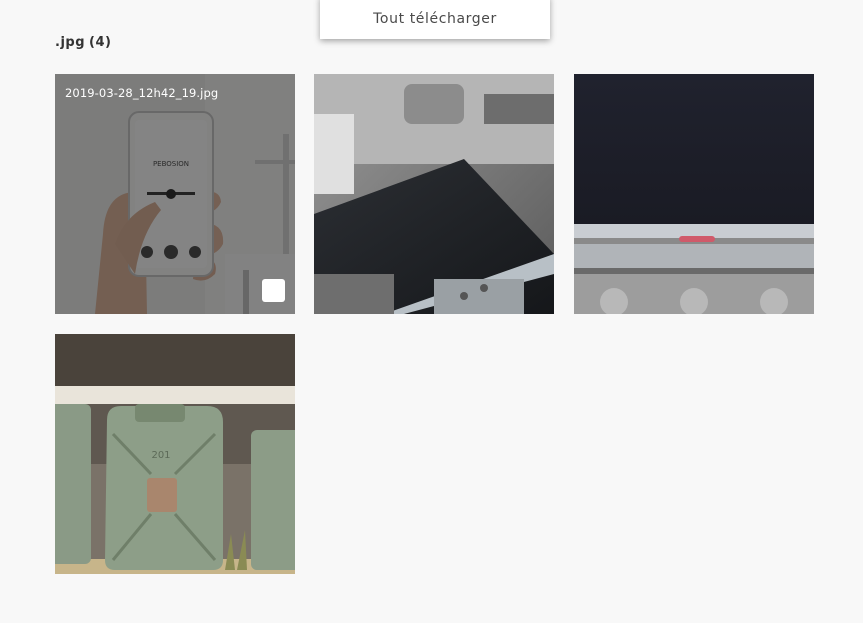  What do you see at coordinates (435, 19) in the screenshot?
I see `download-all-button: Tout télécharger` at bounding box center [435, 19].